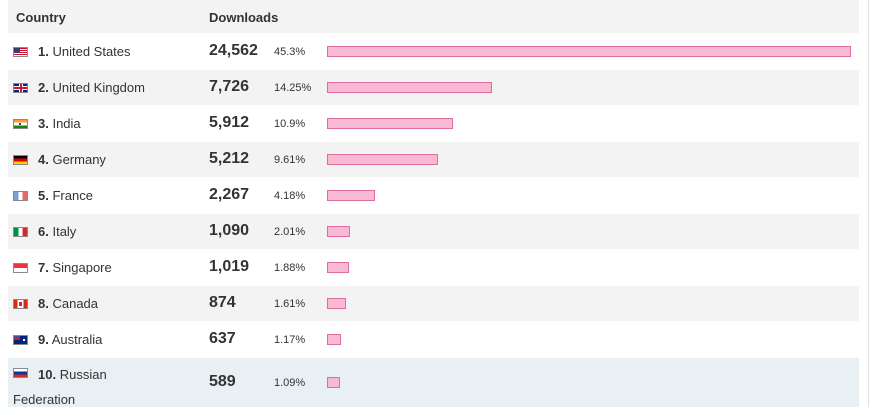 The image size is (872, 412). What do you see at coordinates (243, 17) in the screenshot?
I see `downloads-column-header: Downloads` at bounding box center [243, 17].